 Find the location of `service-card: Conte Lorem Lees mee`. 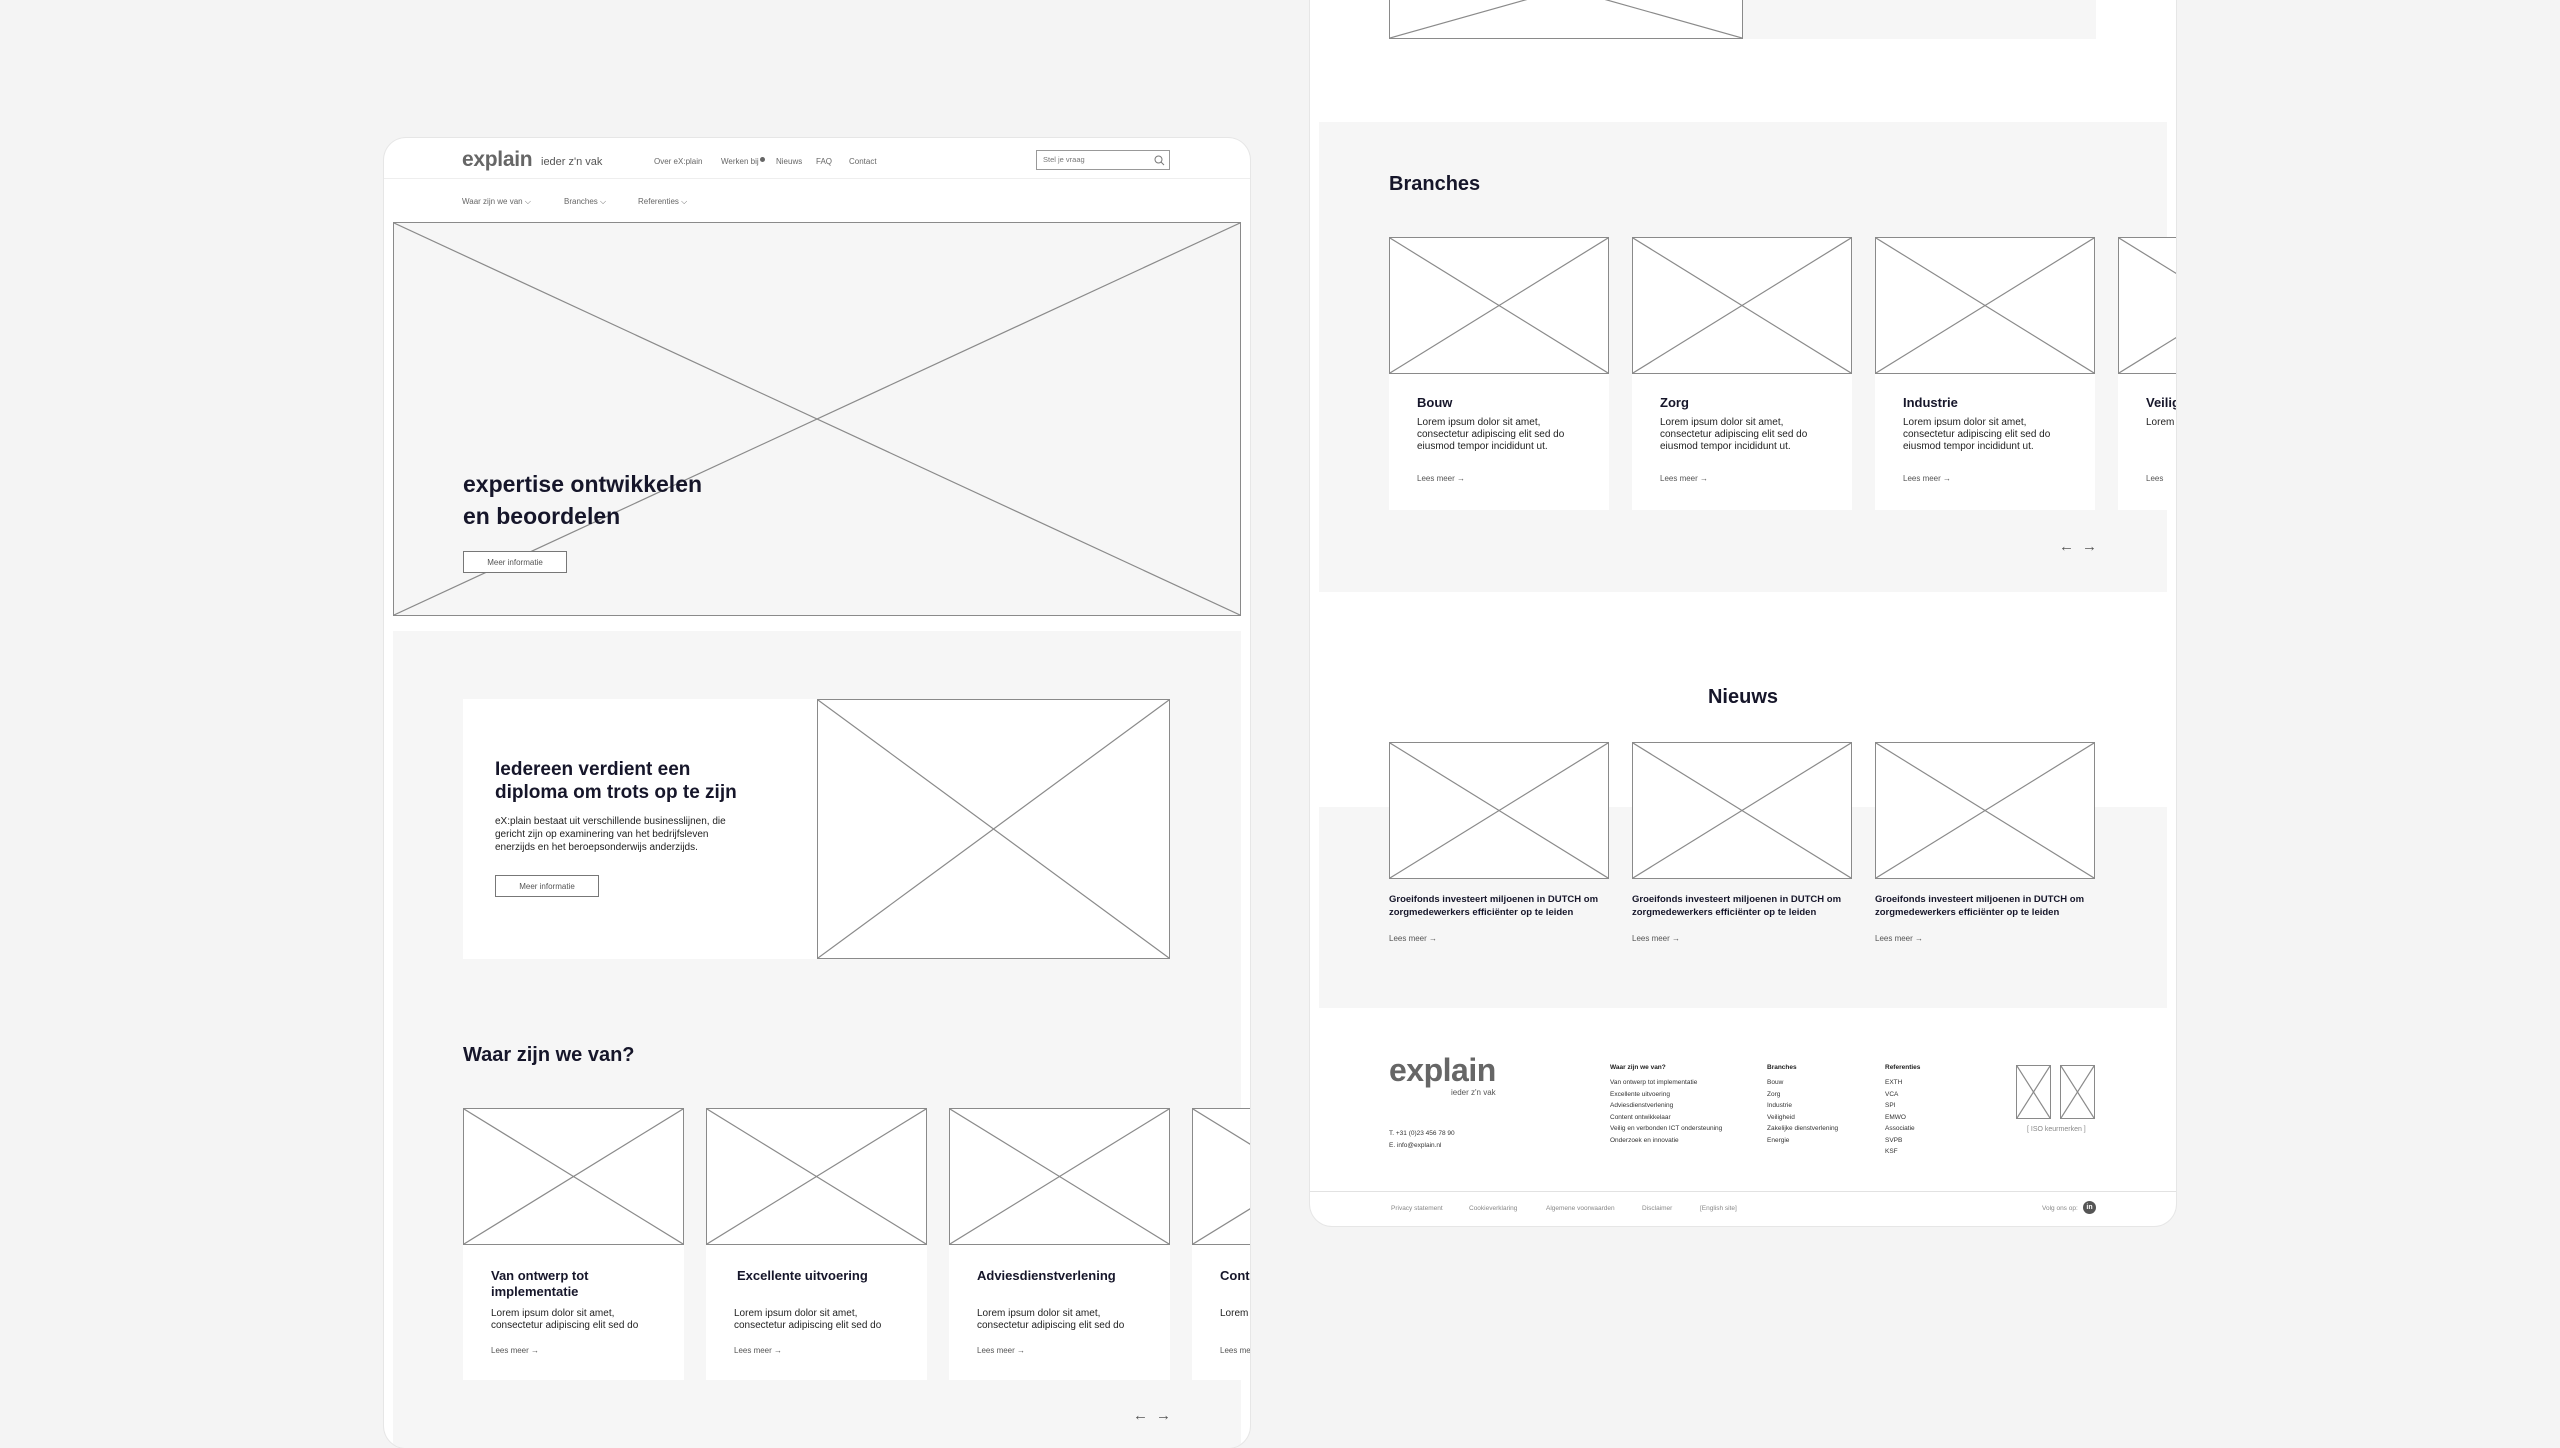

service-card: Conte Lorem Lees mee is located at coordinates (1221, 1244).